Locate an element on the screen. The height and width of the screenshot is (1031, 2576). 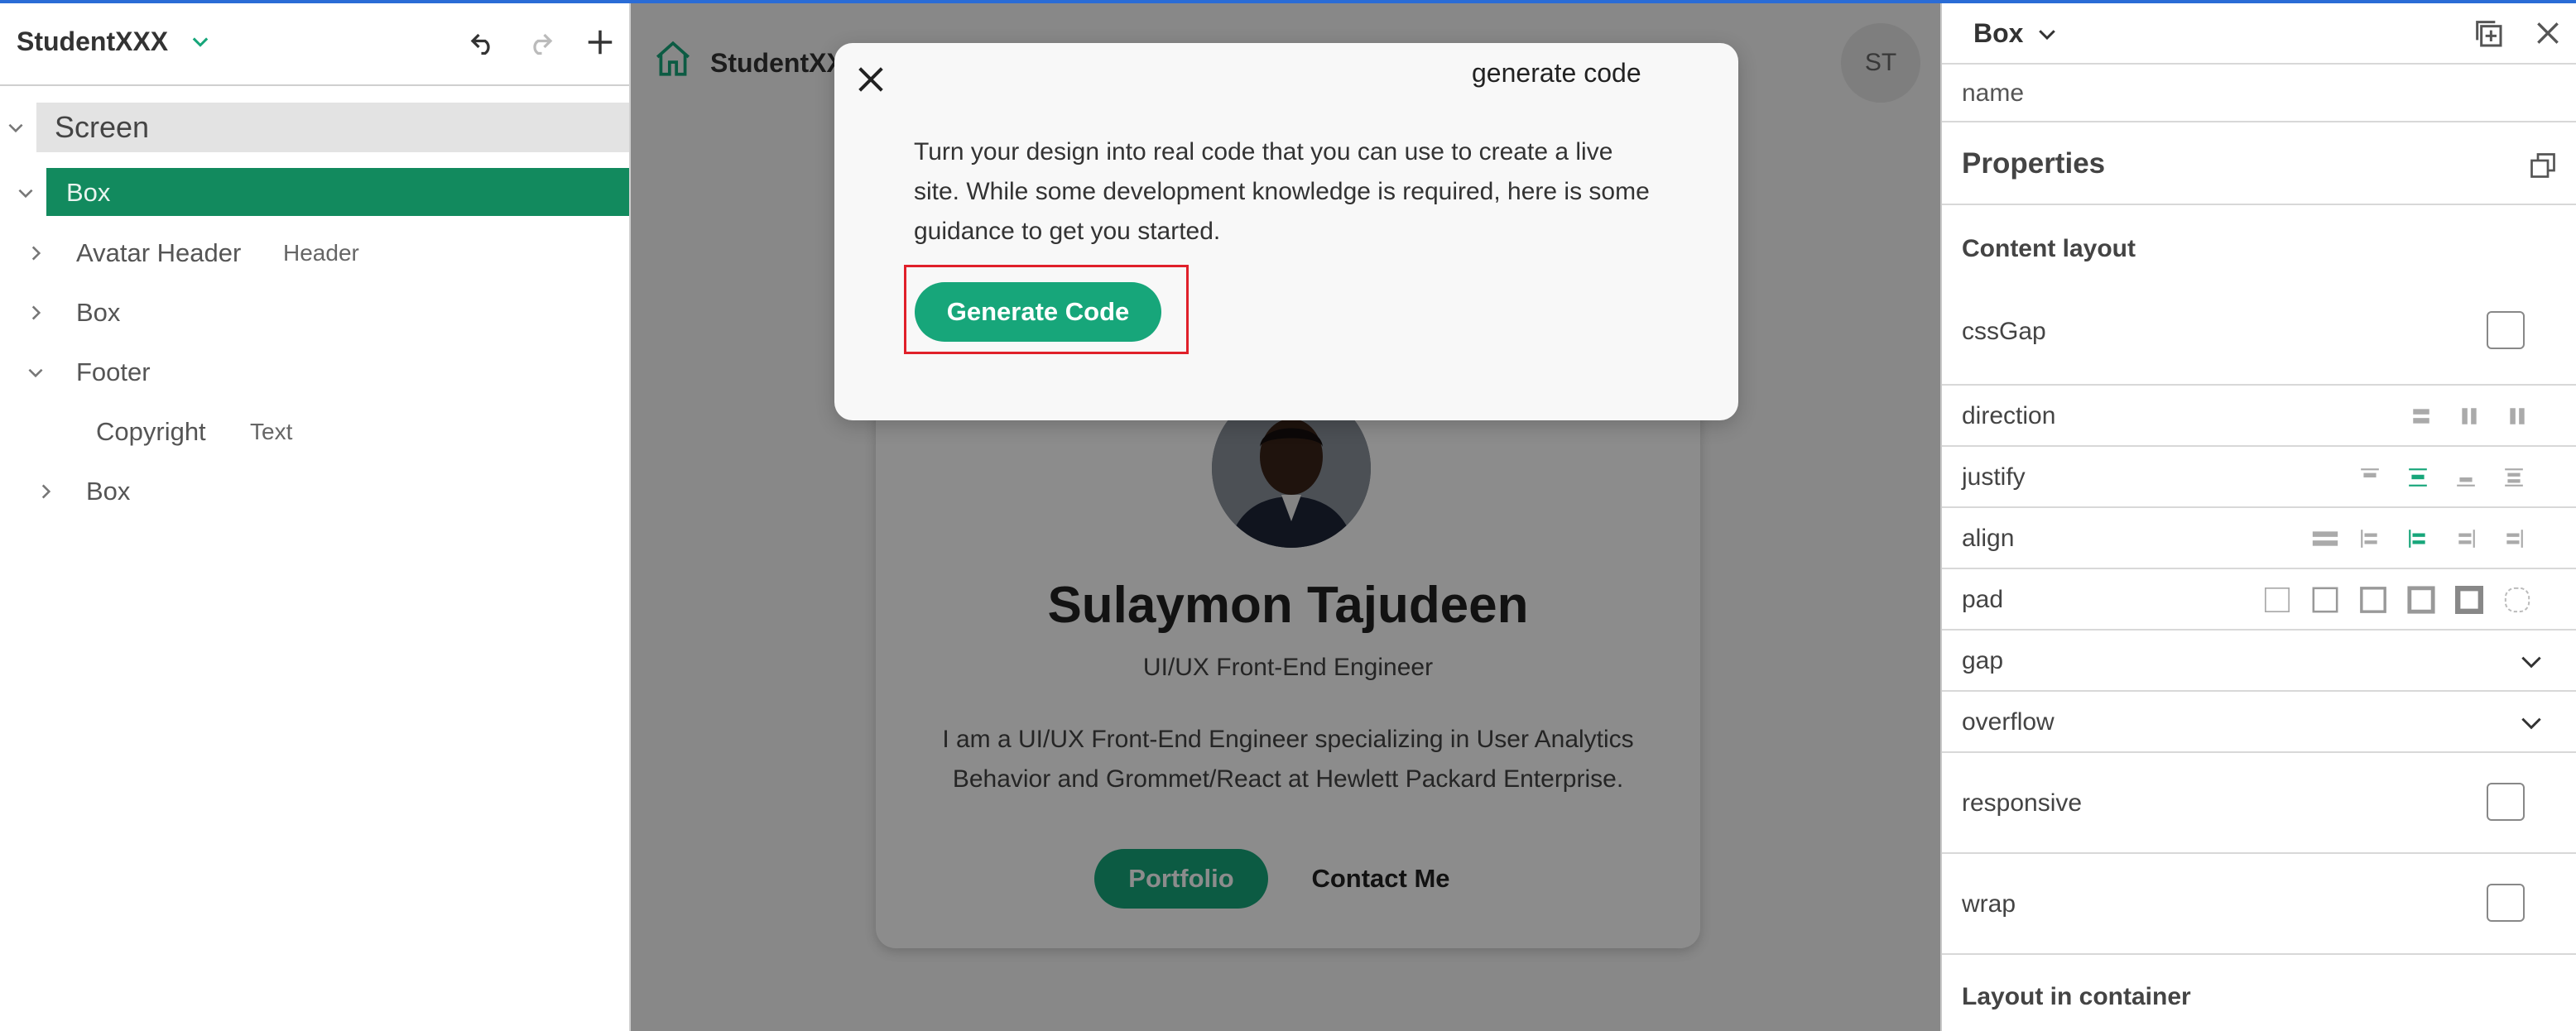
close-icon is located at coordinates (870, 79).